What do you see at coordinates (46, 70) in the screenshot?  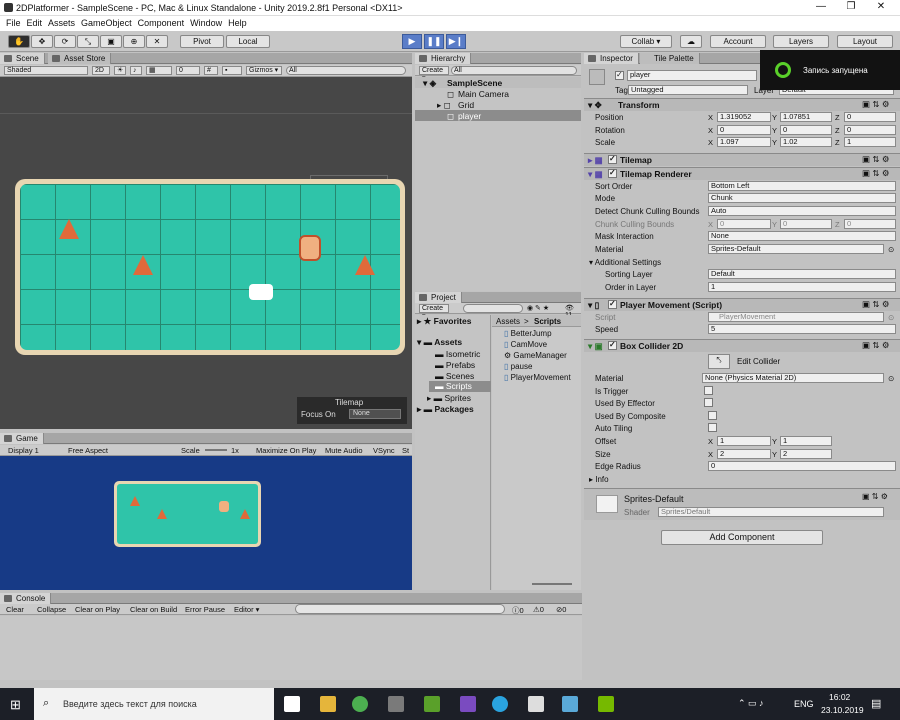 I see `shading-dropdown: Shaded` at bounding box center [46, 70].